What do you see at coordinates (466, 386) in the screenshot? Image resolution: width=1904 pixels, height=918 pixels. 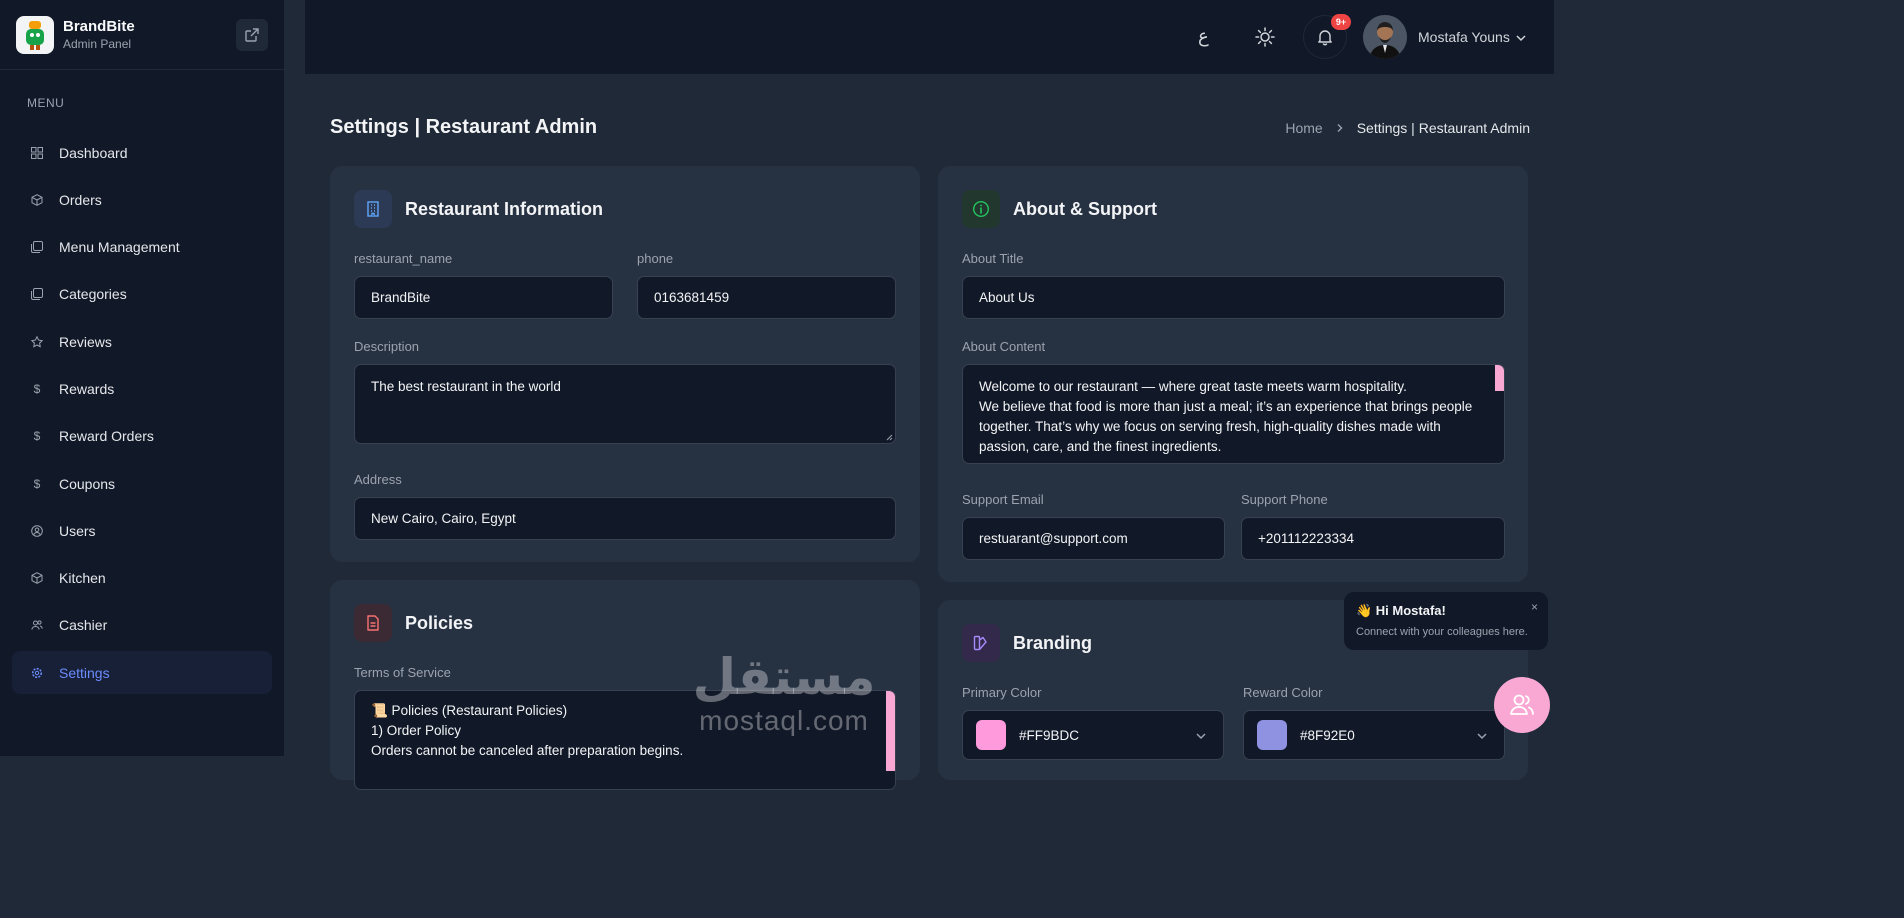 I see `description-text: The best restaurant in the world` at bounding box center [466, 386].